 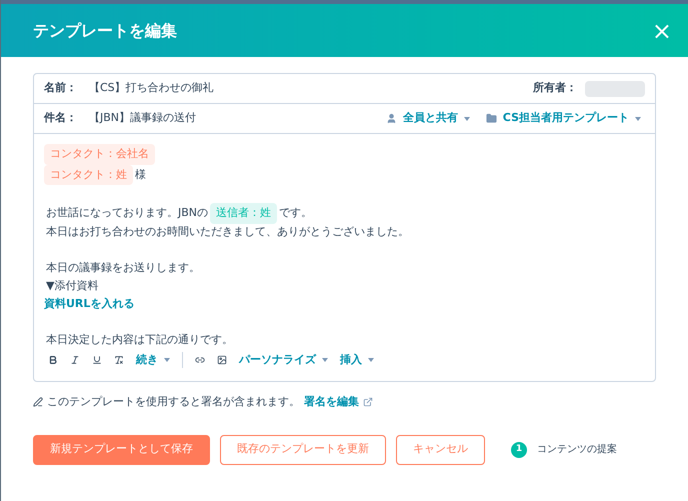 What do you see at coordinates (577, 449) in the screenshot?
I see `suggestion-label: コンテンツの提案` at bounding box center [577, 449].